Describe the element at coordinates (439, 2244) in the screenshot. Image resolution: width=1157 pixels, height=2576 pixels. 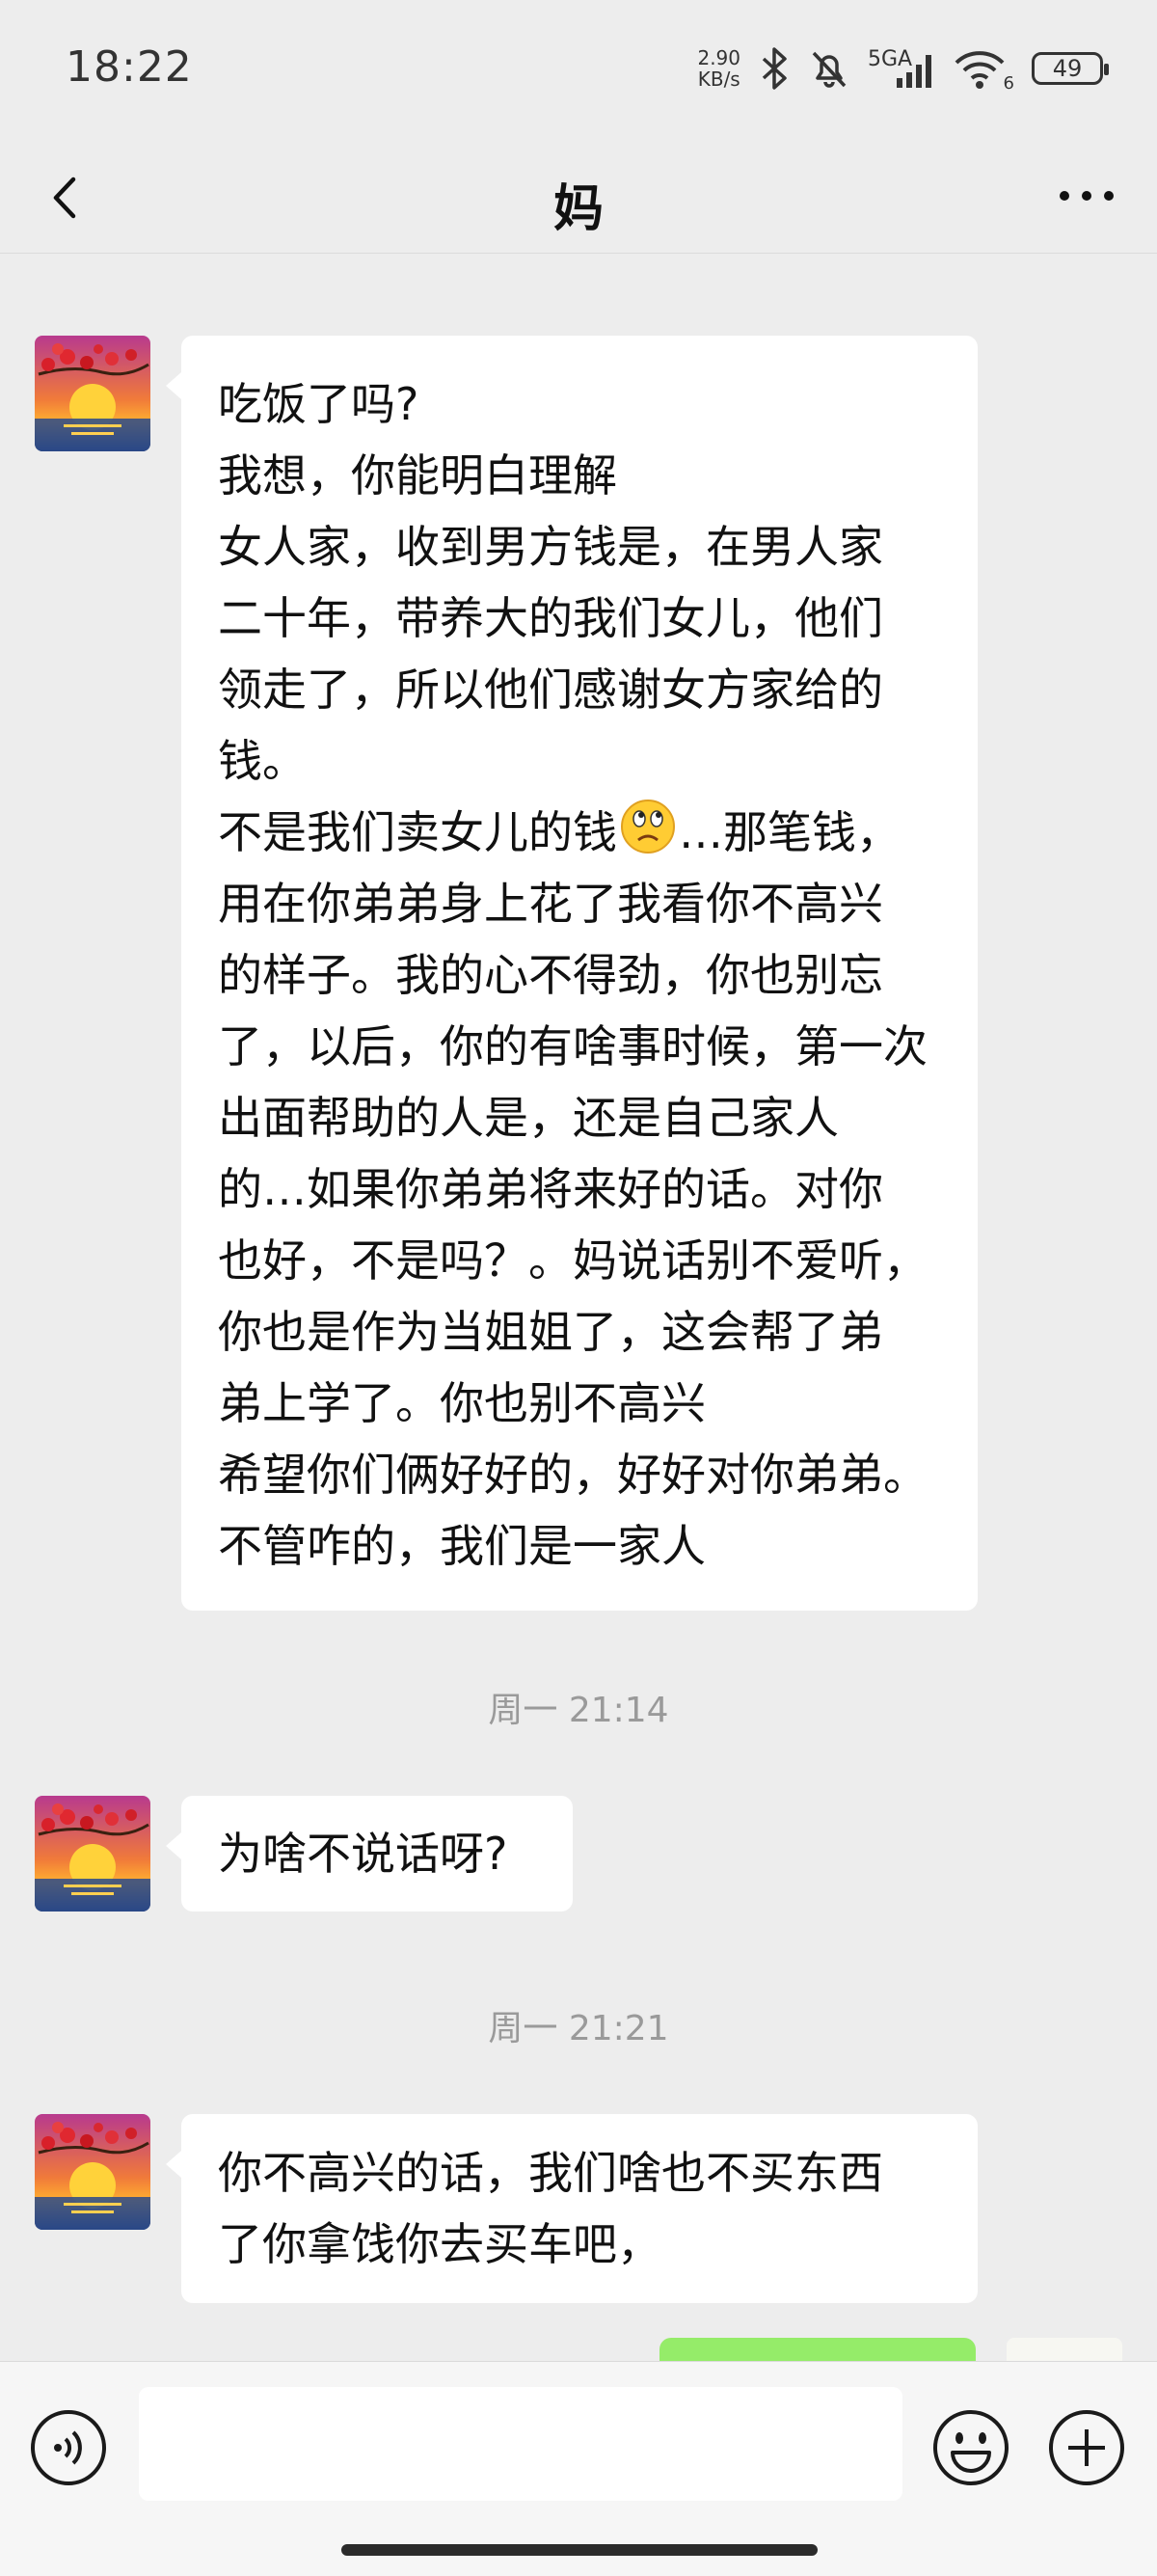
I see `message-line: 了你拿饯你去买车吧，` at that location.